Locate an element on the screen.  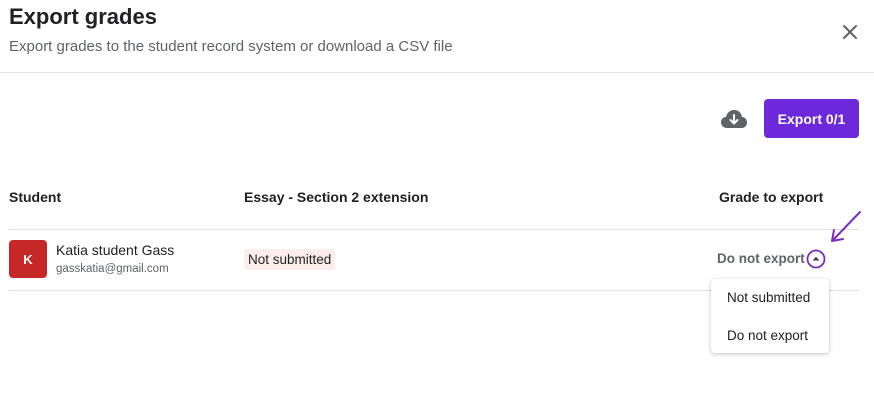
annotation-arrow-icon is located at coordinates (846, 226).